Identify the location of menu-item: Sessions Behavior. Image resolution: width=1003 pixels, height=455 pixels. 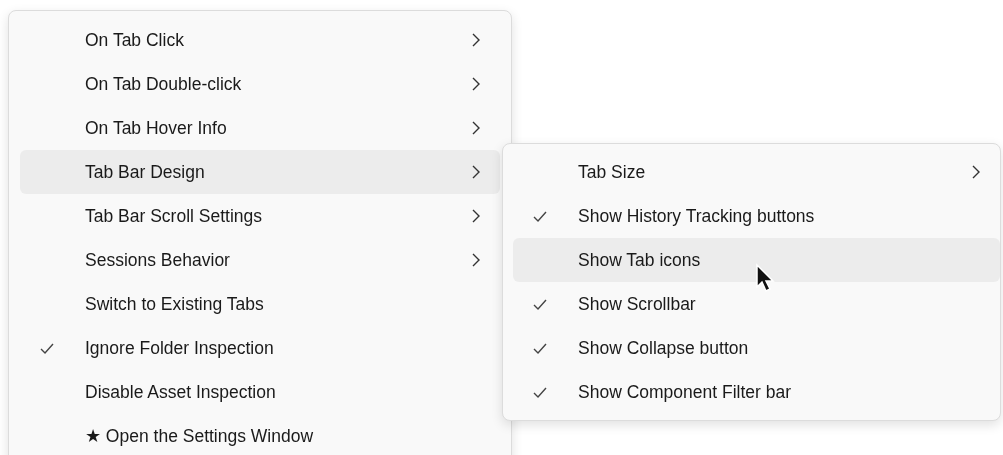
(260, 260).